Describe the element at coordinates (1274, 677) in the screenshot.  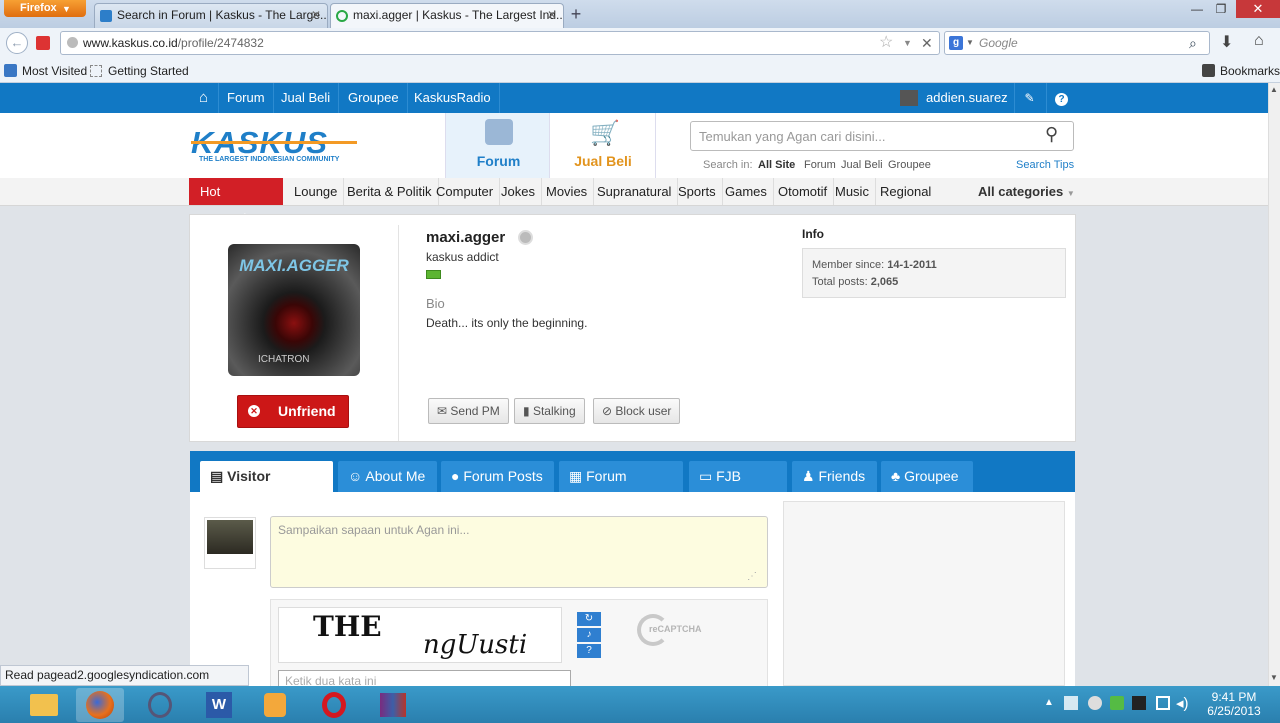
I see `scroll-down-icon: ▼` at that location.